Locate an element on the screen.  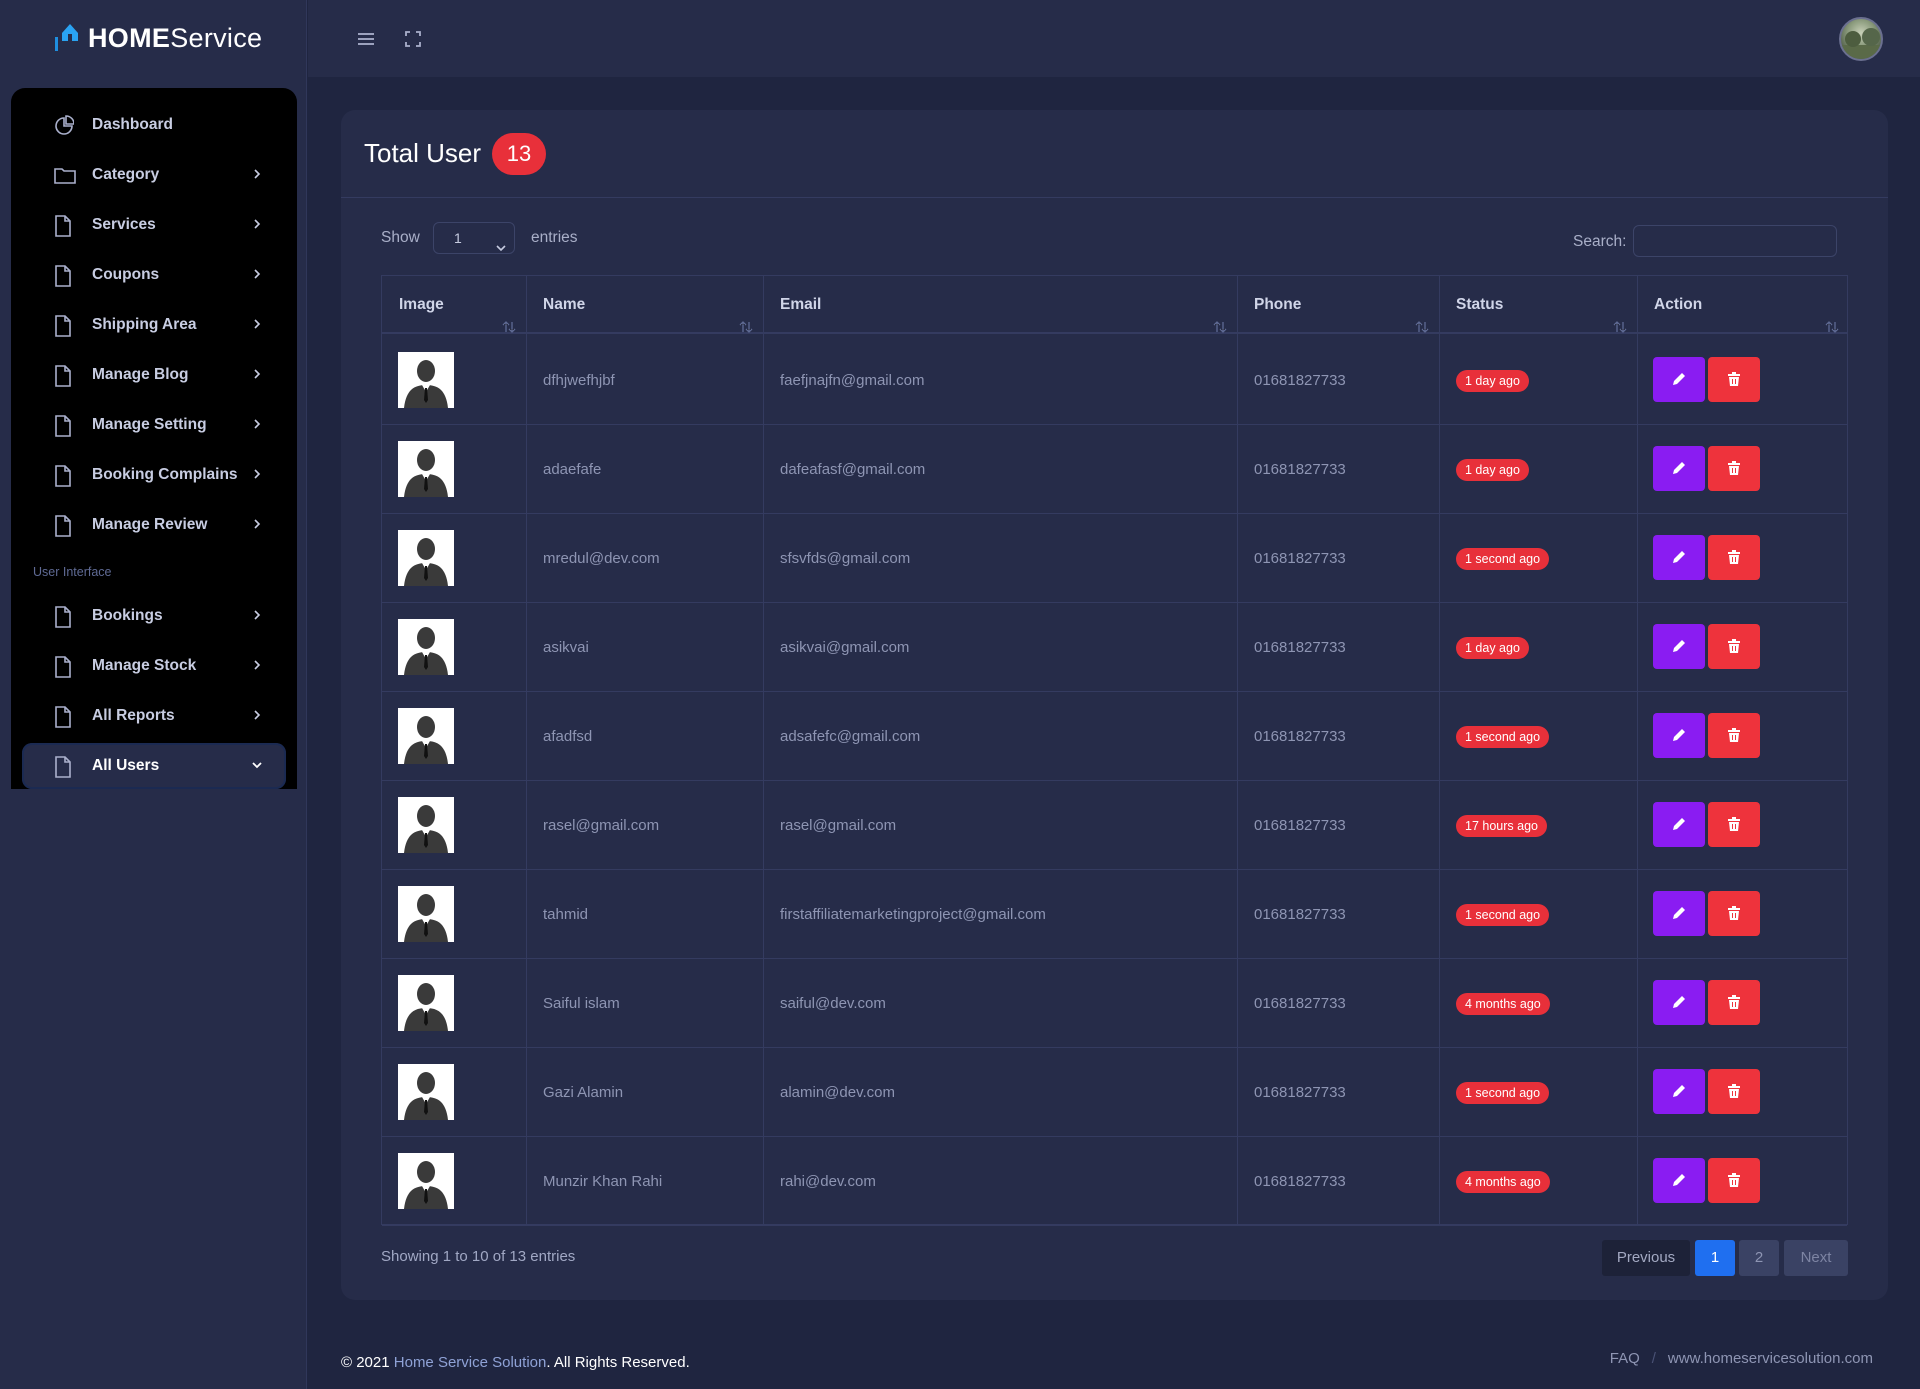
sidebar-item-manage-blog: Manage Blog is located at coordinates (154, 375).